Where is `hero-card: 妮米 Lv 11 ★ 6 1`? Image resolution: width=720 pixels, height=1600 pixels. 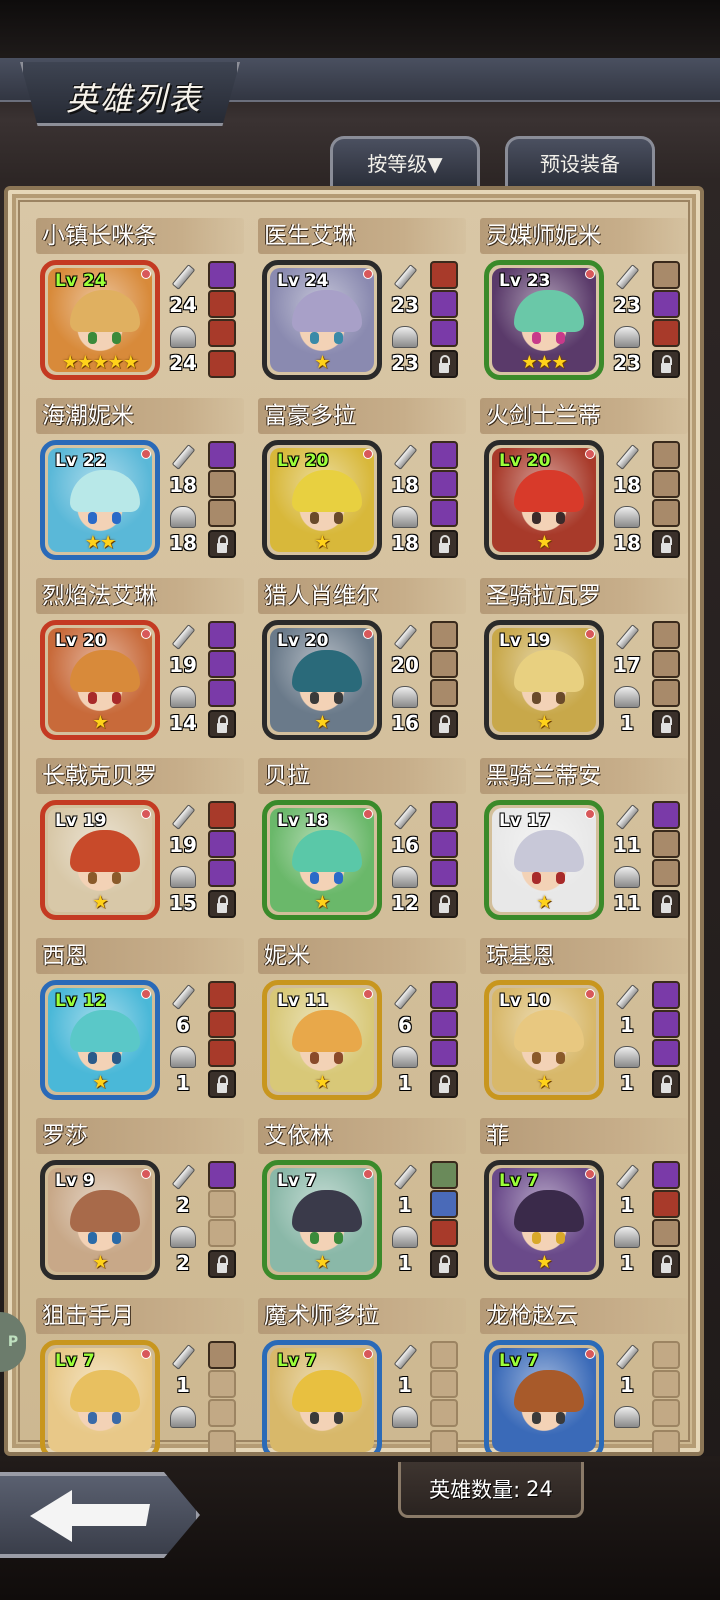
hero-card: 妮米 Lv 11 ★ 6 1 is located at coordinates (362, 1022).